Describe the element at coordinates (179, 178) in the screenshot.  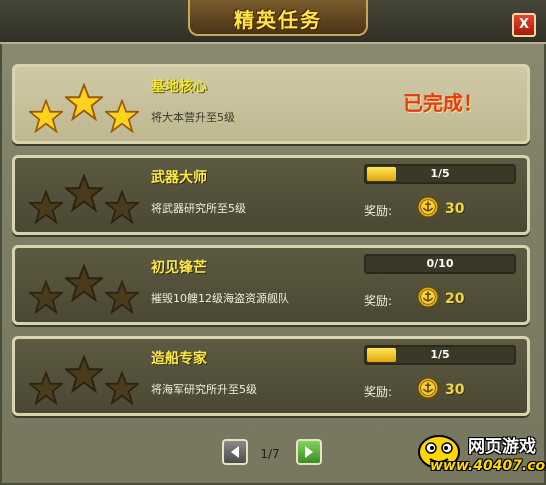
I see `mission-name: 武器大师` at that location.